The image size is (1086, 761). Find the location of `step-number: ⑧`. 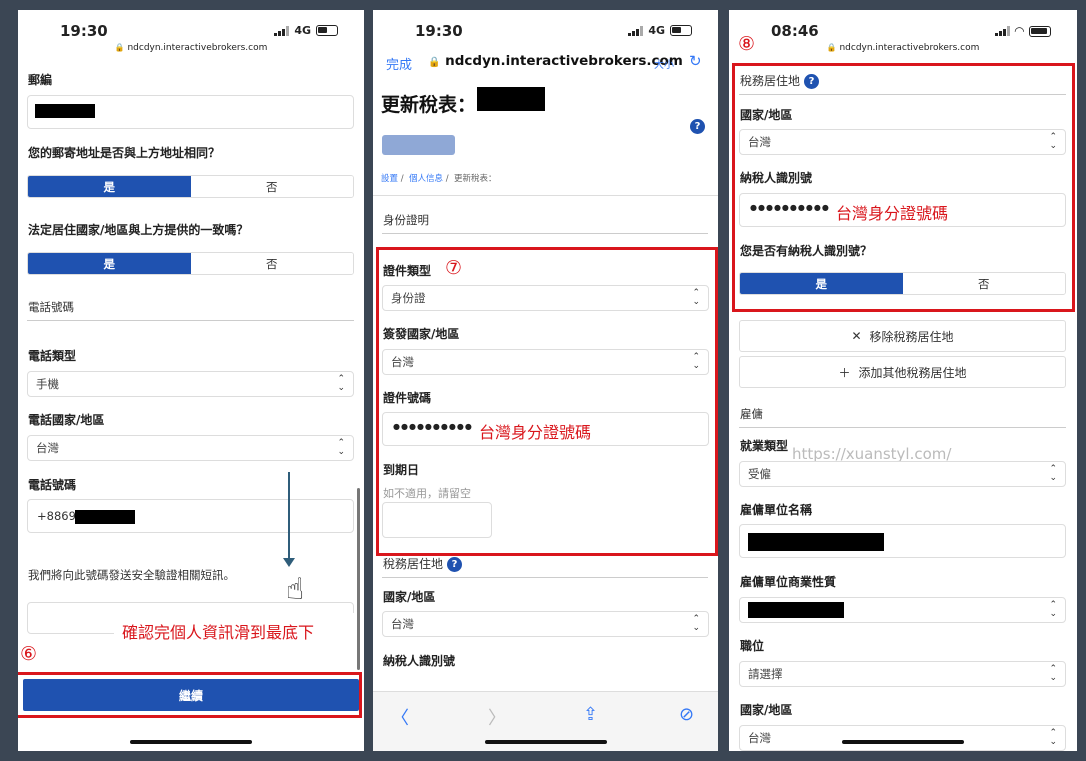

step-number: ⑧ is located at coordinates (747, 44).